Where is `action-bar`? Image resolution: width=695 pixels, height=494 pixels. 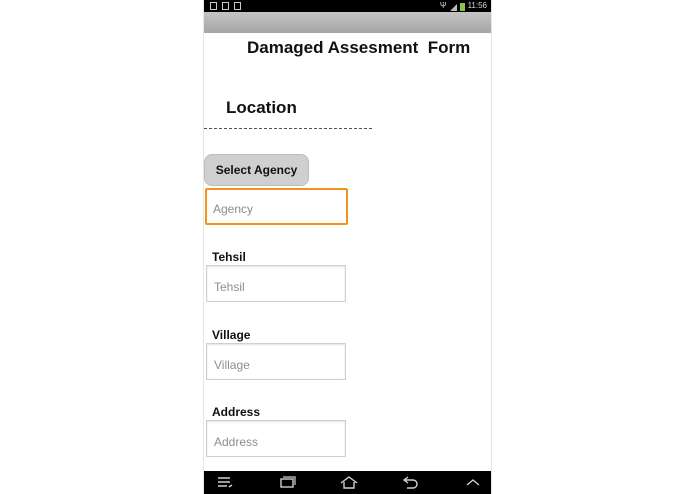 action-bar is located at coordinates (347, 22).